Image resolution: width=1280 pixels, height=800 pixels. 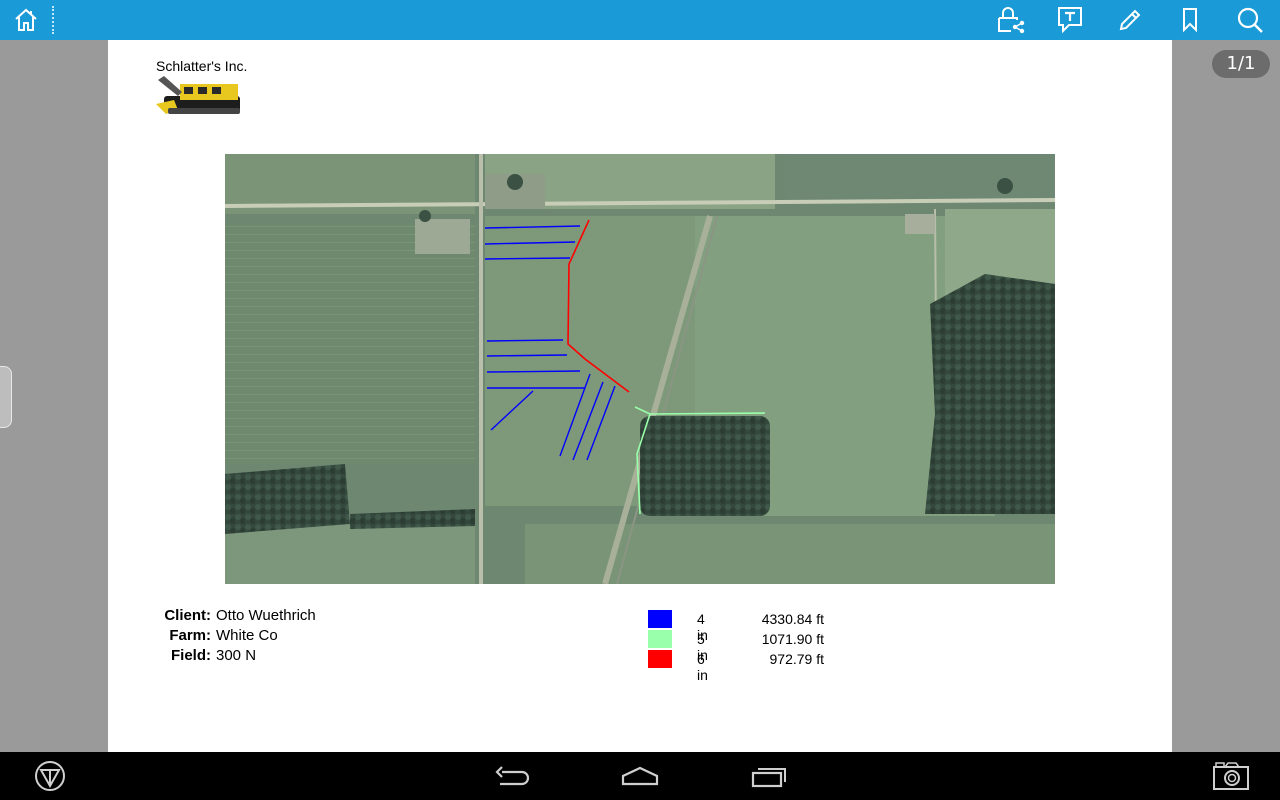 I want to click on client-row: Client: Otto Wuethrich, so click(x=236, y=616).